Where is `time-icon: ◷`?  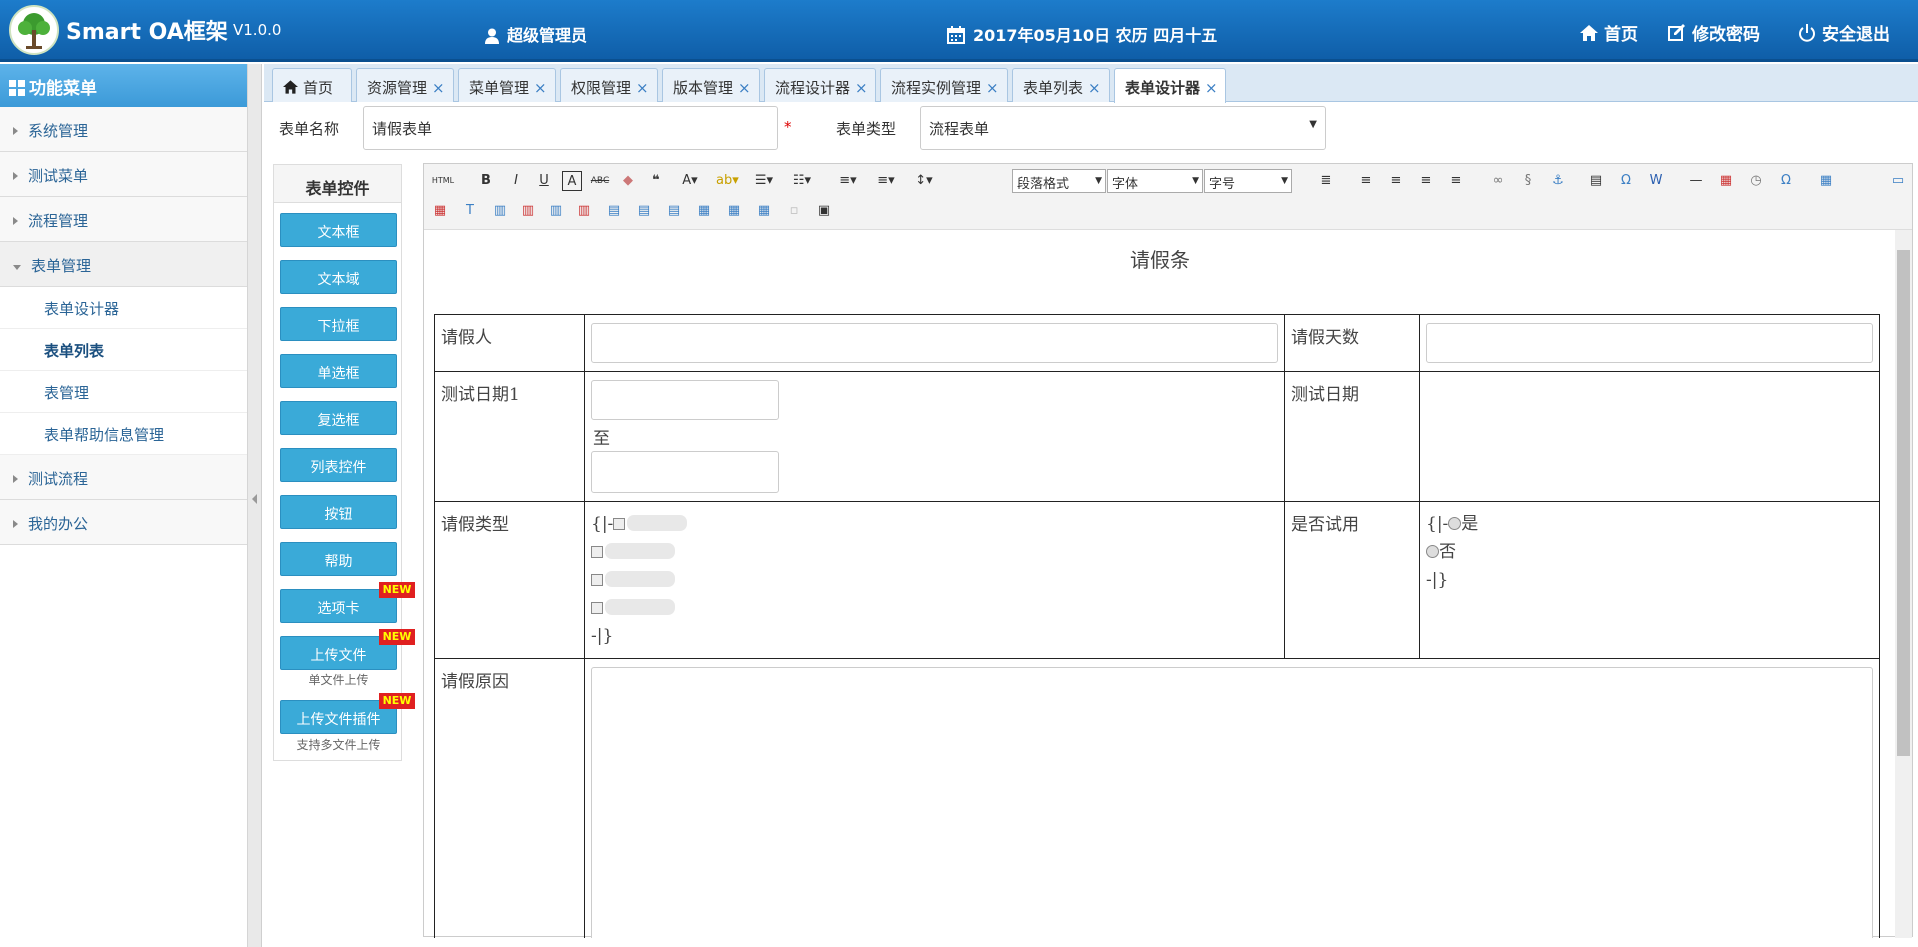 time-icon: ◷ is located at coordinates (1756, 181).